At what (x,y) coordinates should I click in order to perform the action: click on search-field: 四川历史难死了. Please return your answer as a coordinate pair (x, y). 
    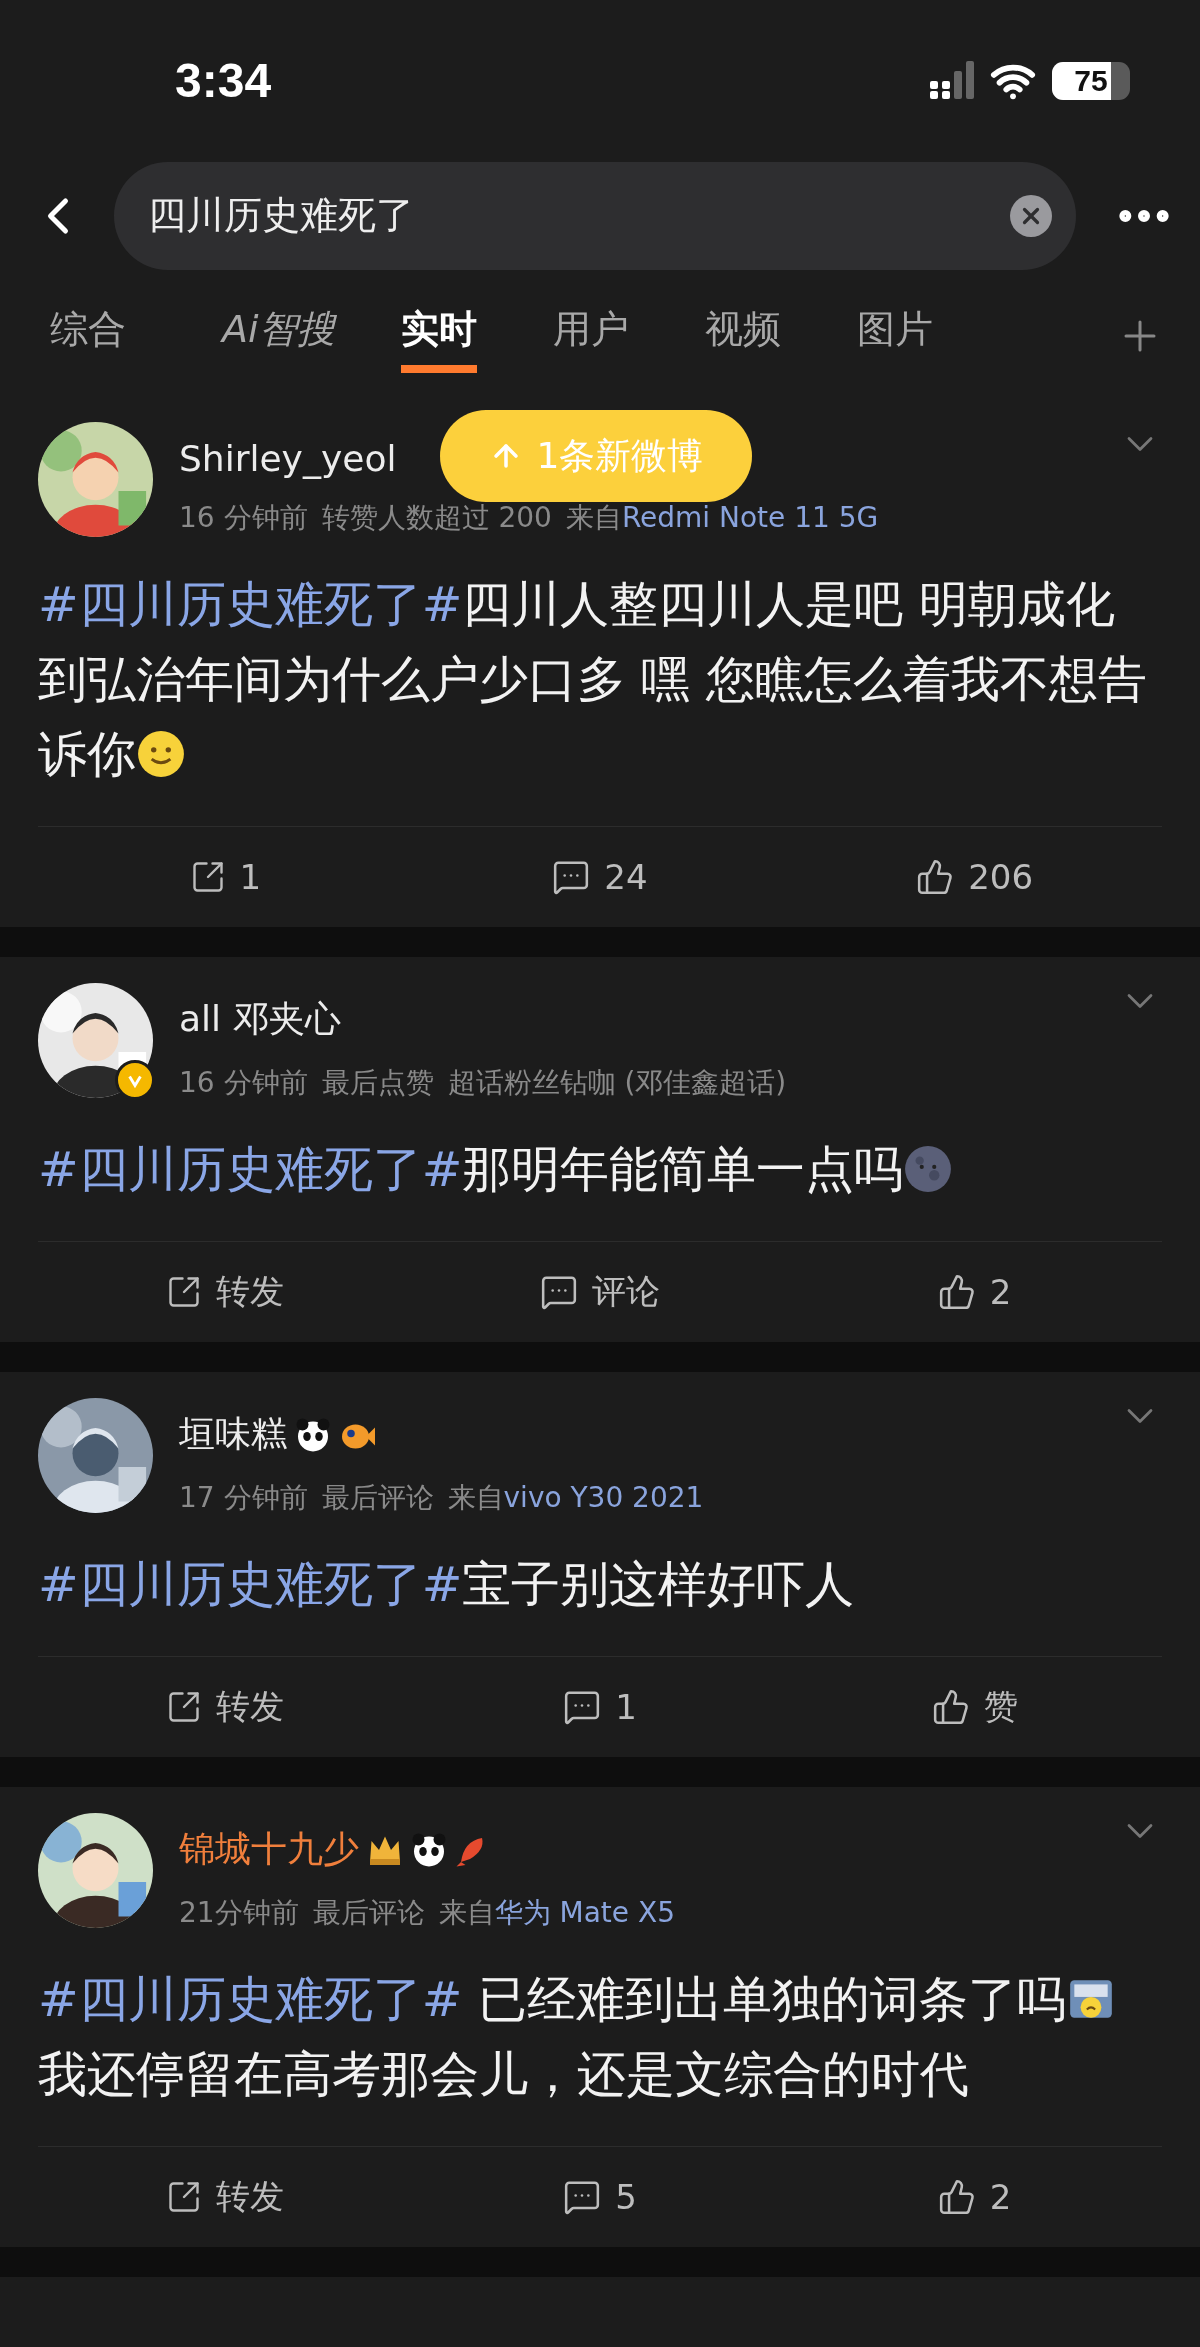
    Looking at the image, I should click on (578, 215).